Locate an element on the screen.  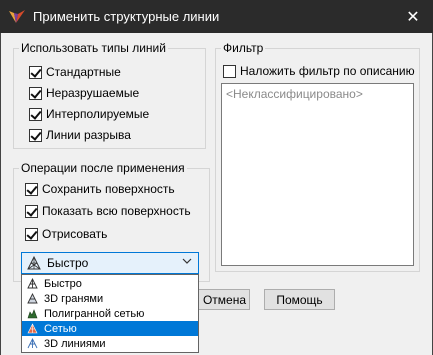
filter-legend: Фильтр is located at coordinates (243, 48).